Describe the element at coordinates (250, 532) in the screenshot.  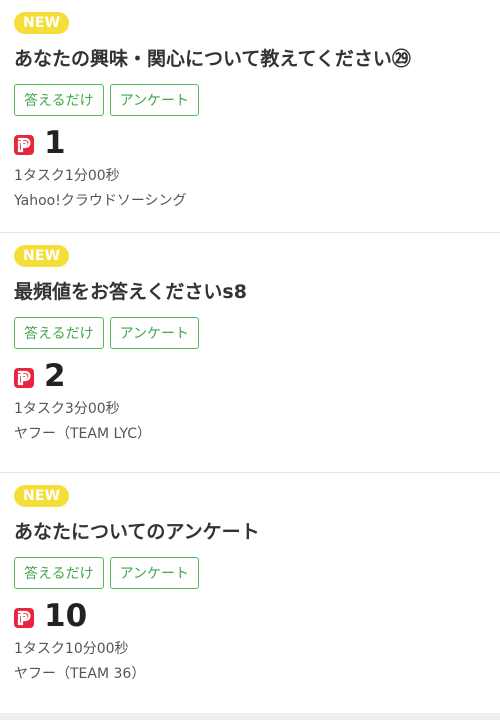
I see `task-title: あなたについてのアンケート` at that location.